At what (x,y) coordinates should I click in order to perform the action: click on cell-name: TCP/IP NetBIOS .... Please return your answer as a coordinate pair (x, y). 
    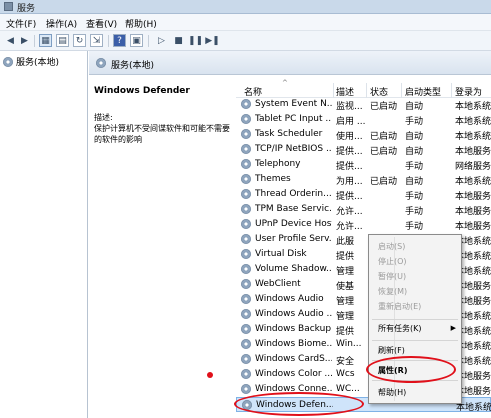
    Looking at the image, I should click on (293, 149).